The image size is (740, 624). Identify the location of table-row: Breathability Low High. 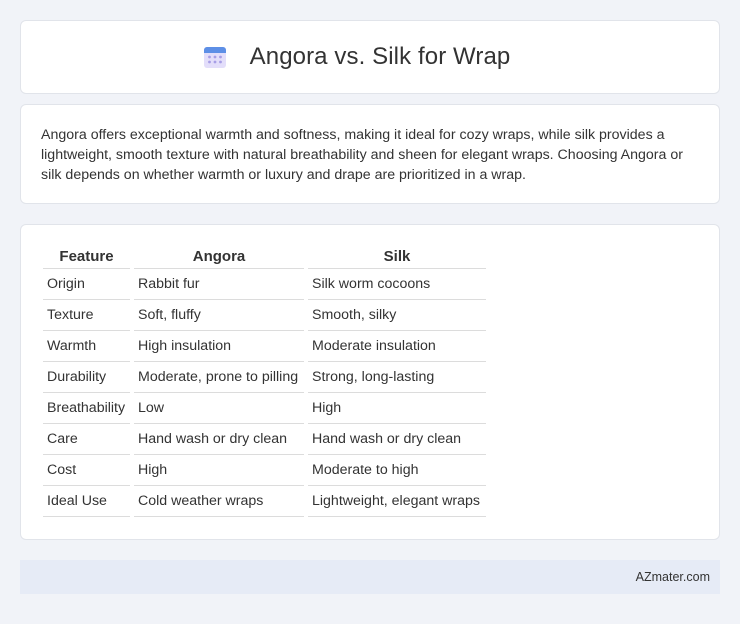
(264, 408).